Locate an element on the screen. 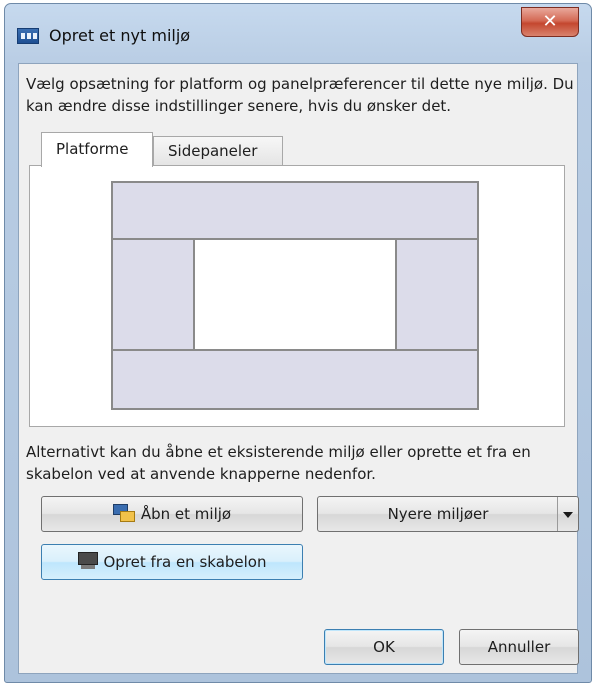 This screenshot has width=600, height=688. preview-main-area is located at coordinates (295, 294).